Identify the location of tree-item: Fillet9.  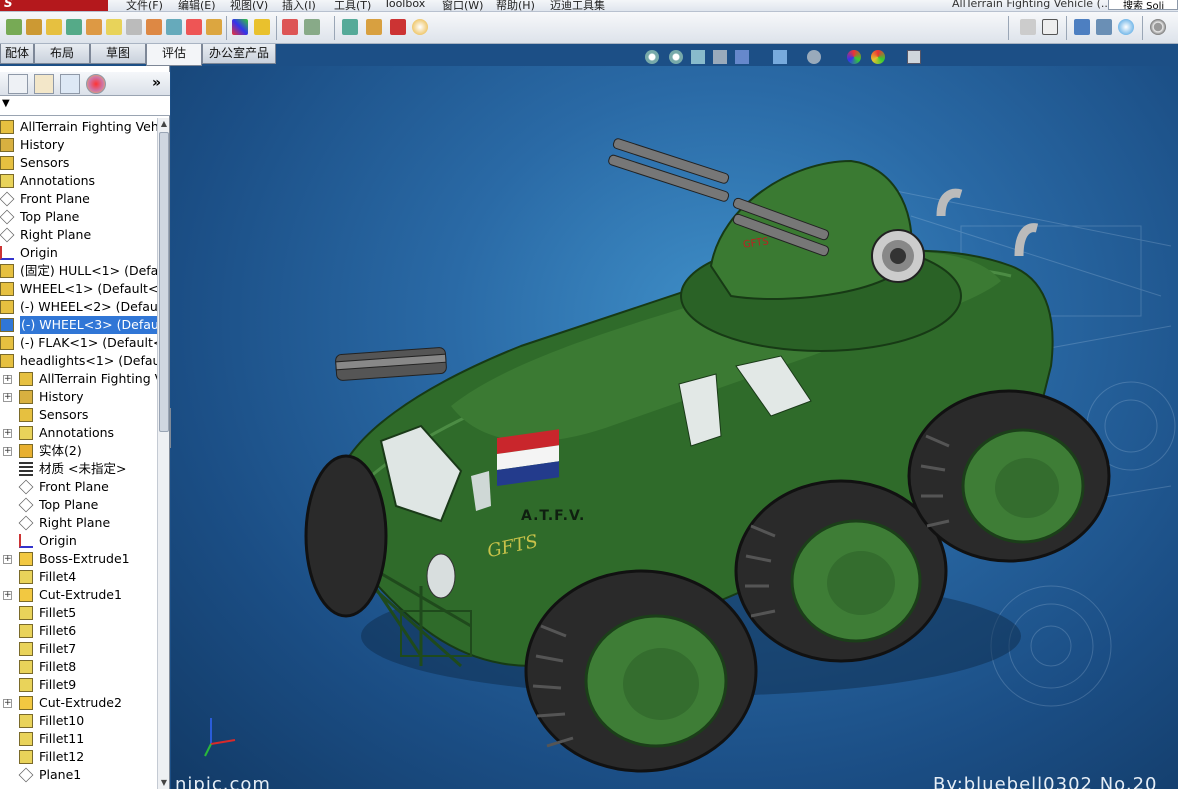
(78, 685).